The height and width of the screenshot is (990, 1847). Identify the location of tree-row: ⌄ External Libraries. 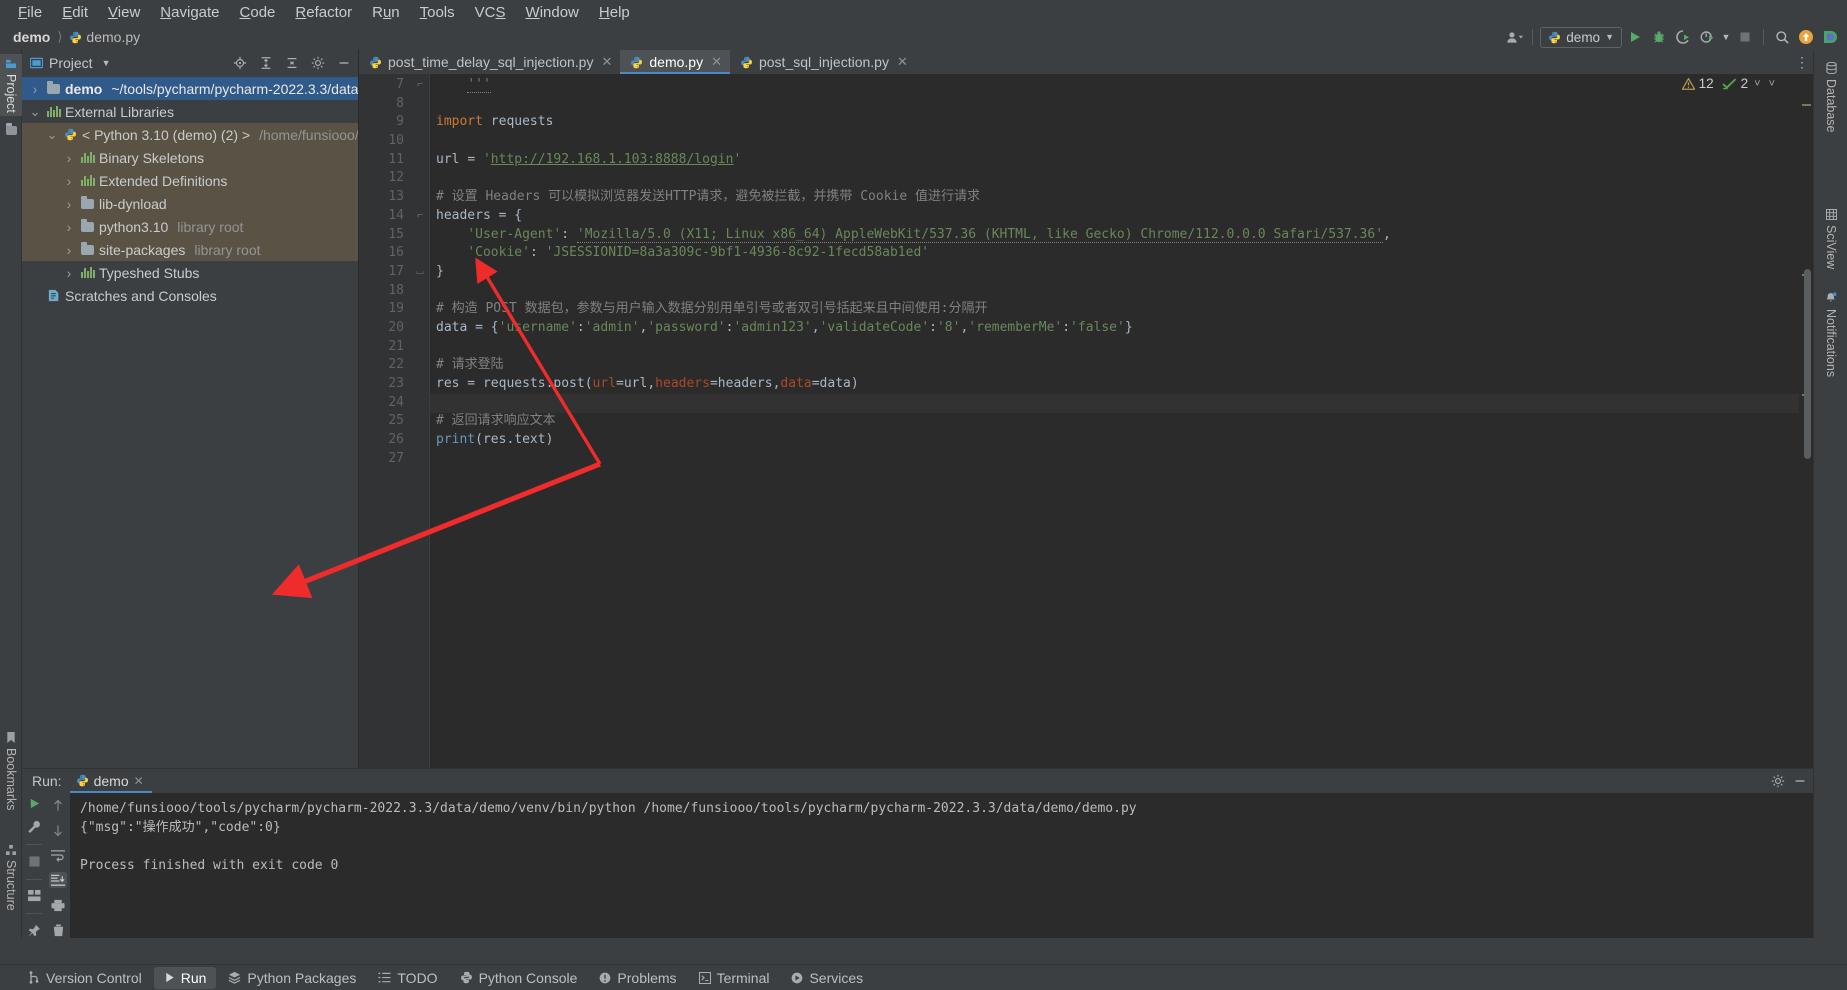
(190, 111).